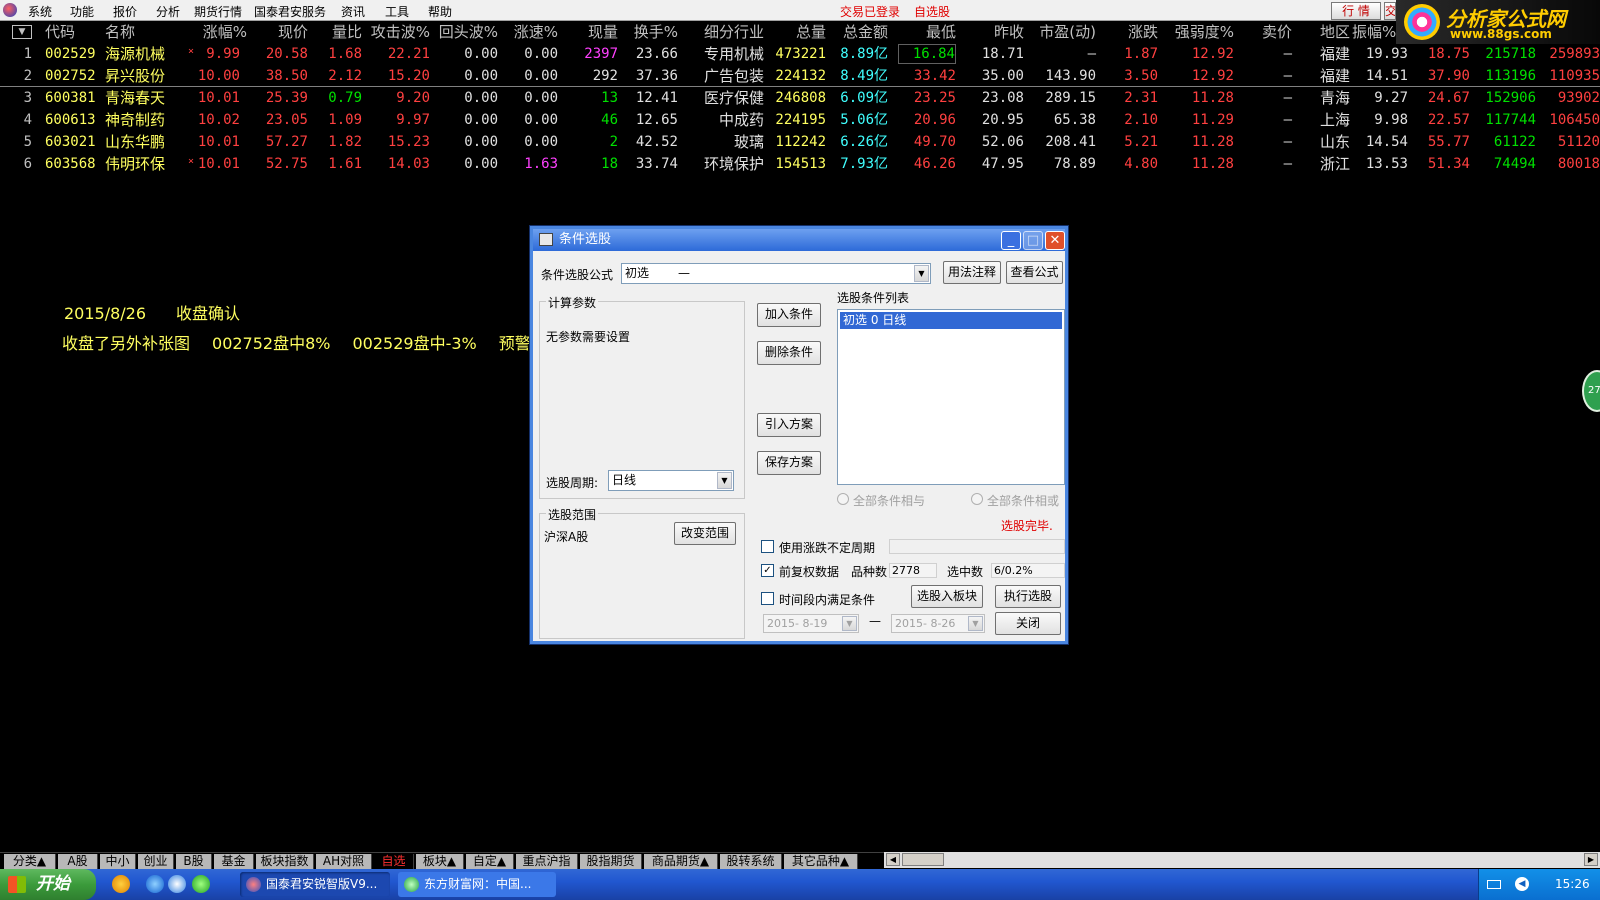  I want to click on cell-turnover: 42.52, so click(656, 142).